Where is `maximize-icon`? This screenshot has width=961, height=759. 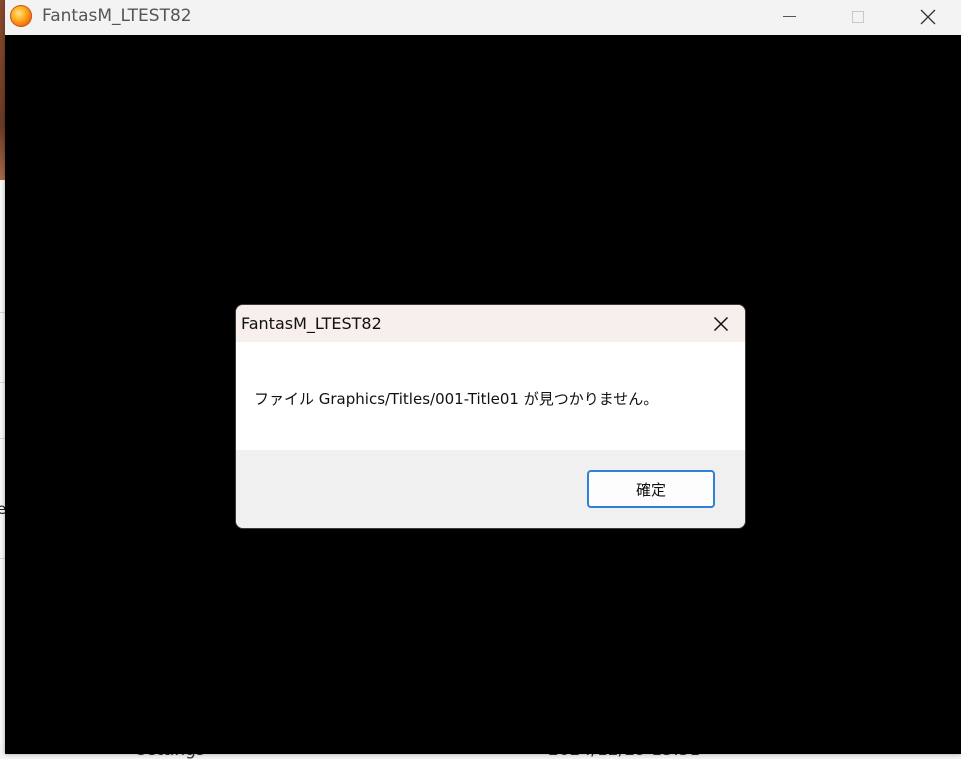
maximize-icon is located at coordinates (858, 16).